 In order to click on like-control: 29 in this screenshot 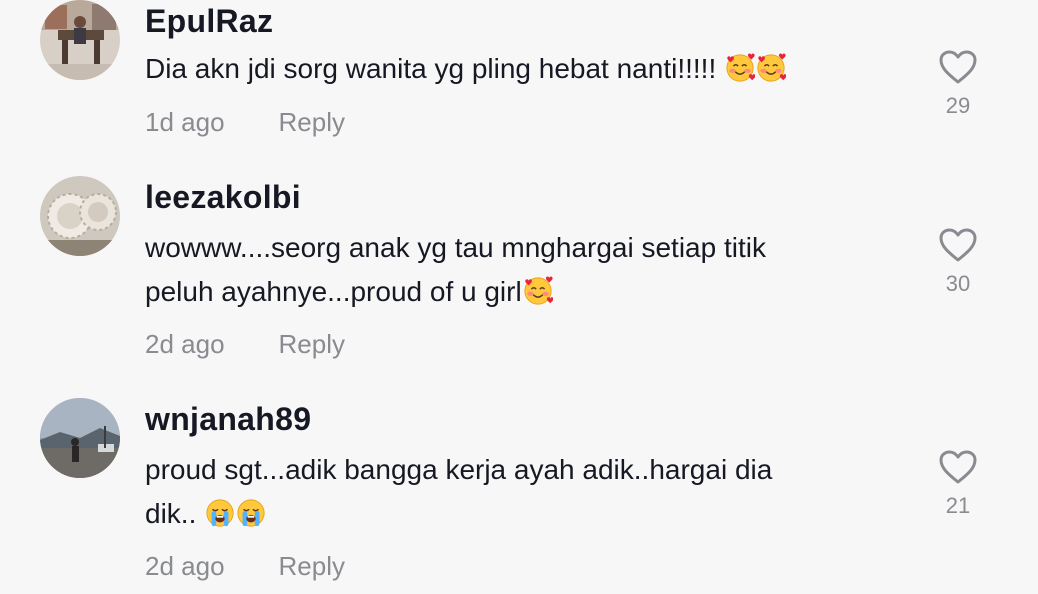, I will do `click(958, 84)`.